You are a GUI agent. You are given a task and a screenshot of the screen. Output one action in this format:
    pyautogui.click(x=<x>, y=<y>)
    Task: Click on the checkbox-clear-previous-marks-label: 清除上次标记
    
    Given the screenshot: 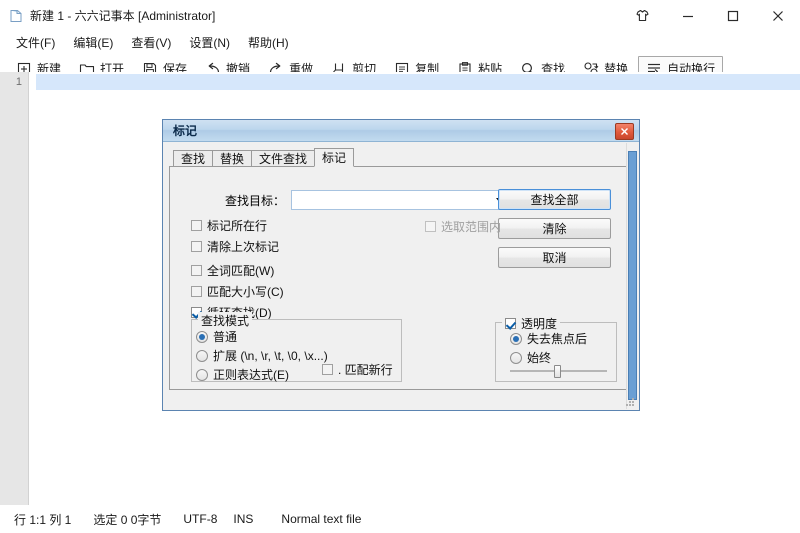 What is the action you would take?
    pyautogui.click(x=243, y=247)
    